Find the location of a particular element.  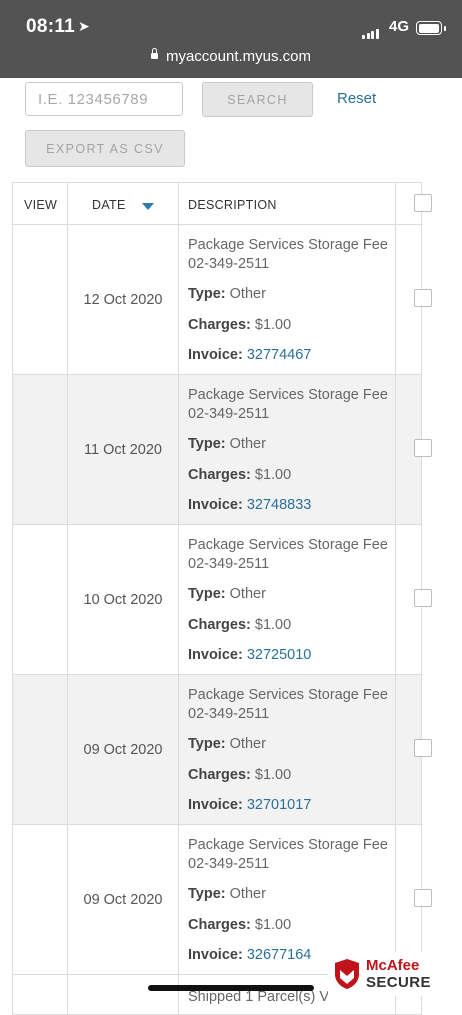

mcafee-secure-label: SECURE is located at coordinates (398, 982).